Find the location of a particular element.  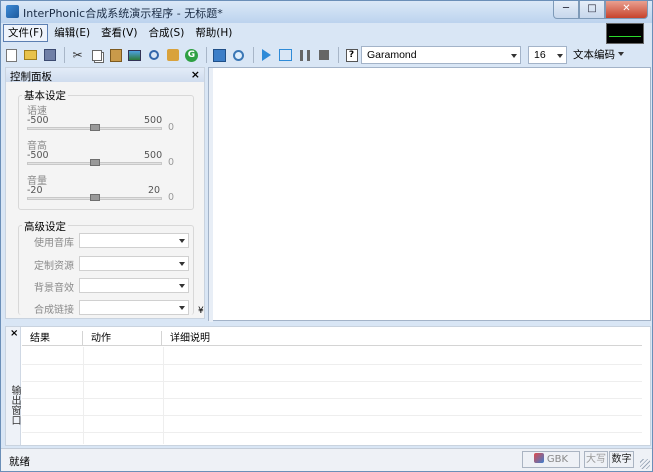

speed-slider-thumb is located at coordinates (95, 127).